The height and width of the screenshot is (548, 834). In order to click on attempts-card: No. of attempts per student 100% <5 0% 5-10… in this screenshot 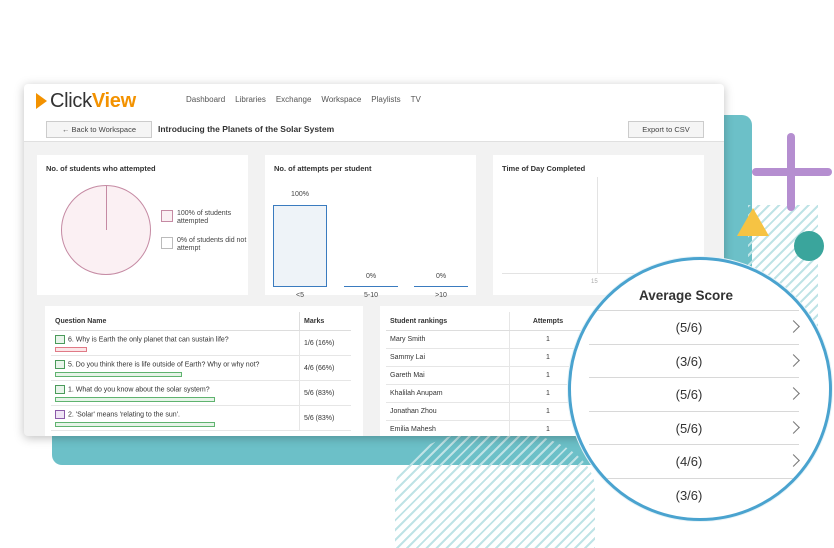, I will do `click(370, 227)`.